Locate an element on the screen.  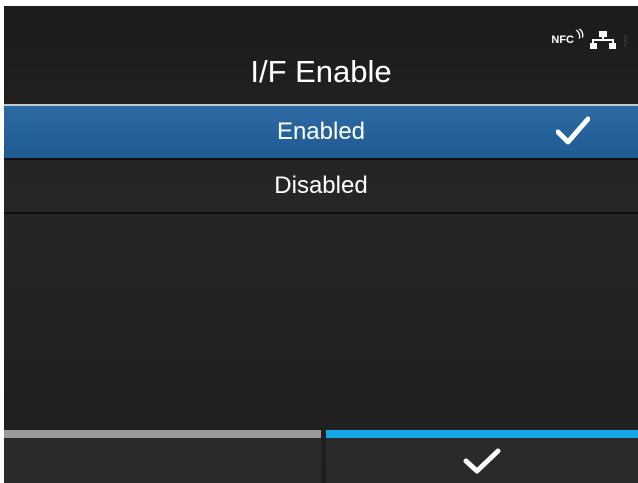
page-title: I/F Enable is located at coordinates (321, 71).